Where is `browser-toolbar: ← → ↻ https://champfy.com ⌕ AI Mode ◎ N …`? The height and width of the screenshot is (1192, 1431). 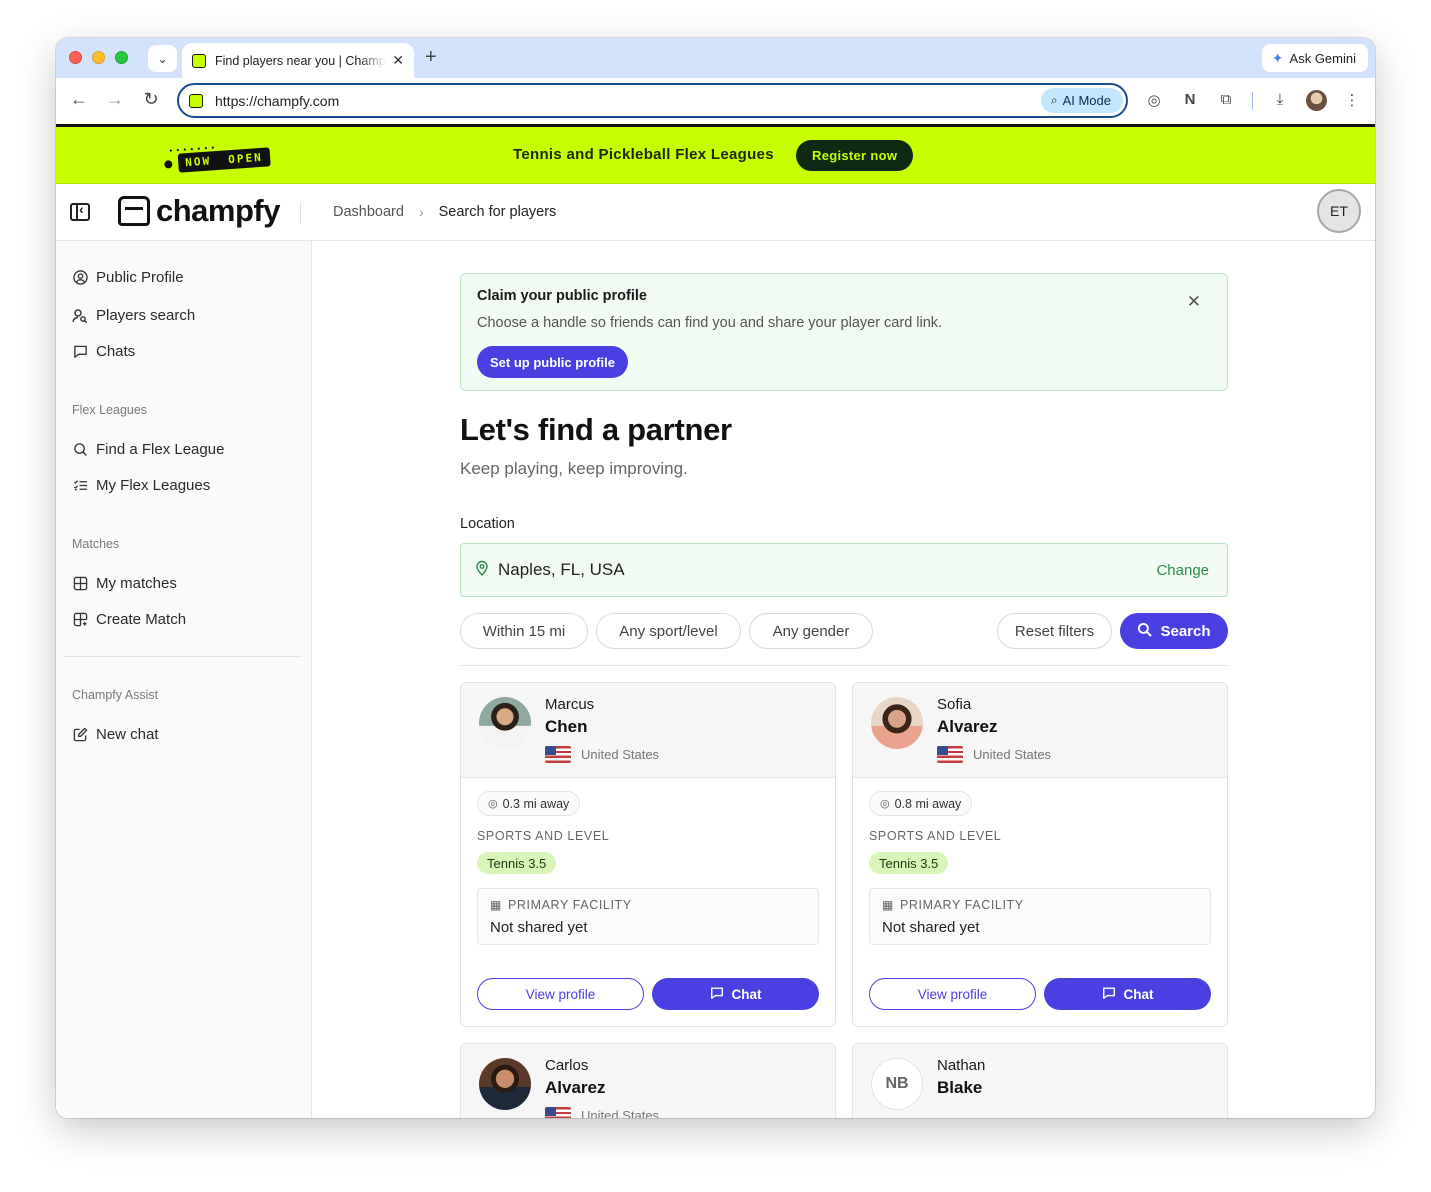
browser-toolbar: ← → ↻ https://champfy.com ⌕ AI Mode ◎ N … is located at coordinates (715, 101).